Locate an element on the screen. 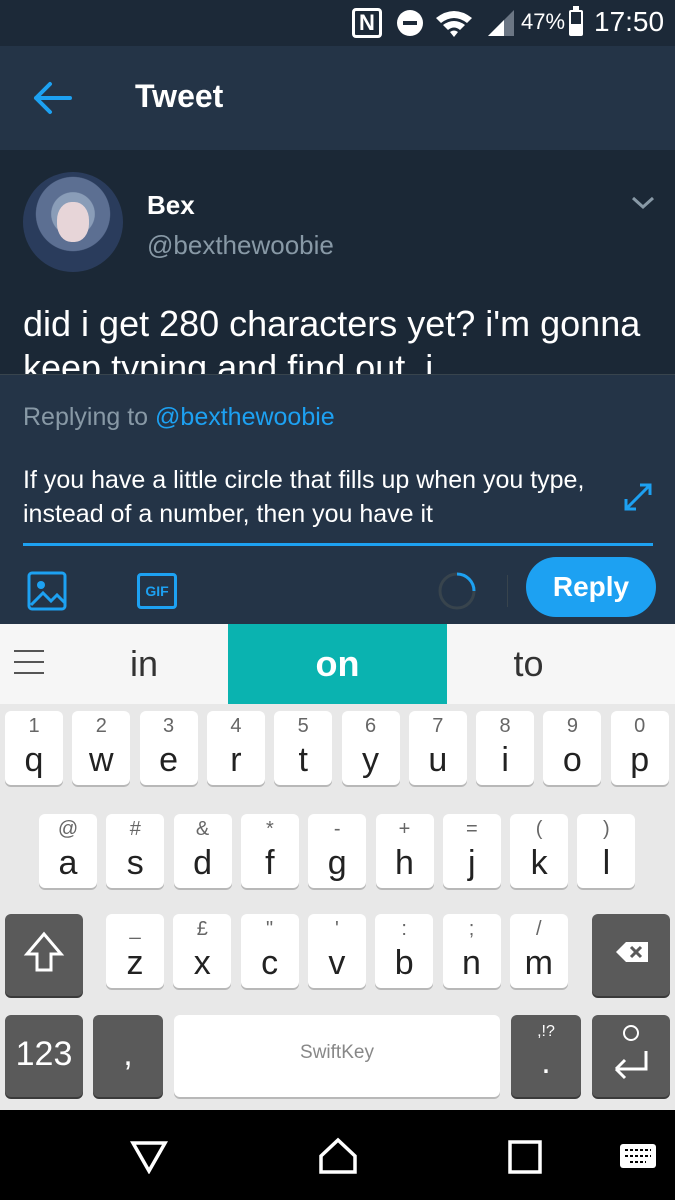 The width and height of the screenshot is (675, 1200). app-bar: Tweet is located at coordinates (337, 98).